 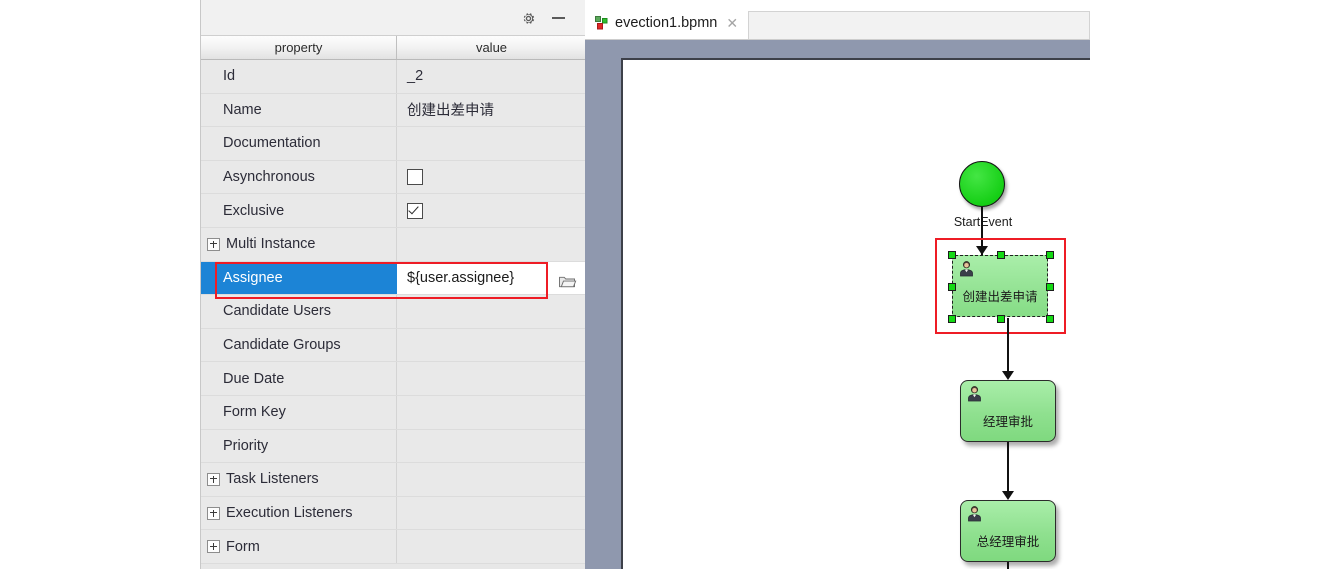 What do you see at coordinates (1008, 542) in the screenshot?
I see `task-label: 总经理审批` at bounding box center [1008, 542].